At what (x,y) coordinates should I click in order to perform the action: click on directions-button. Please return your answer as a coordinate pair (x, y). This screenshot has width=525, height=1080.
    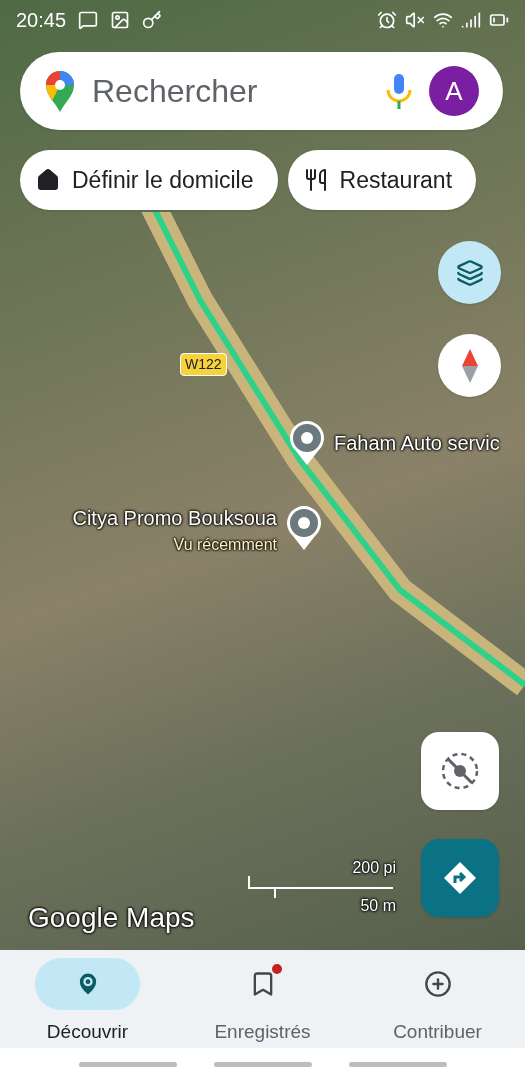
    Looking at the image, I should click on (460, 878).